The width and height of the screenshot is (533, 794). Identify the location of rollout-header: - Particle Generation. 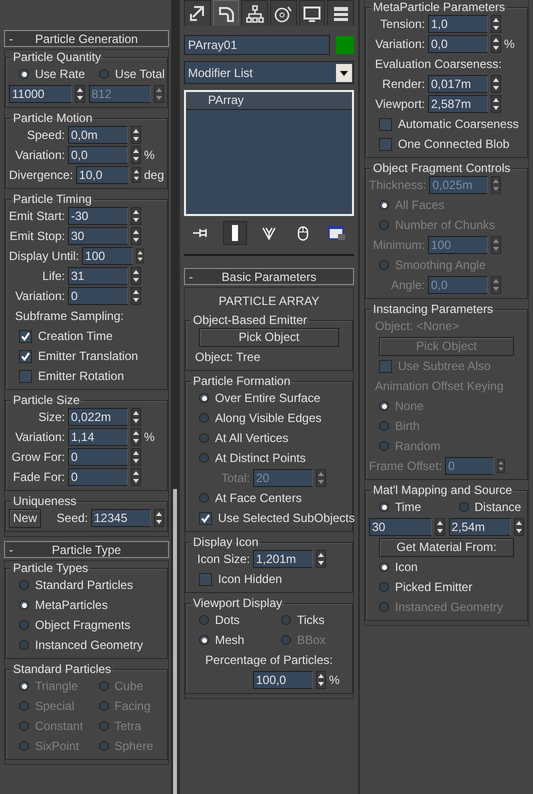
(86, 38).